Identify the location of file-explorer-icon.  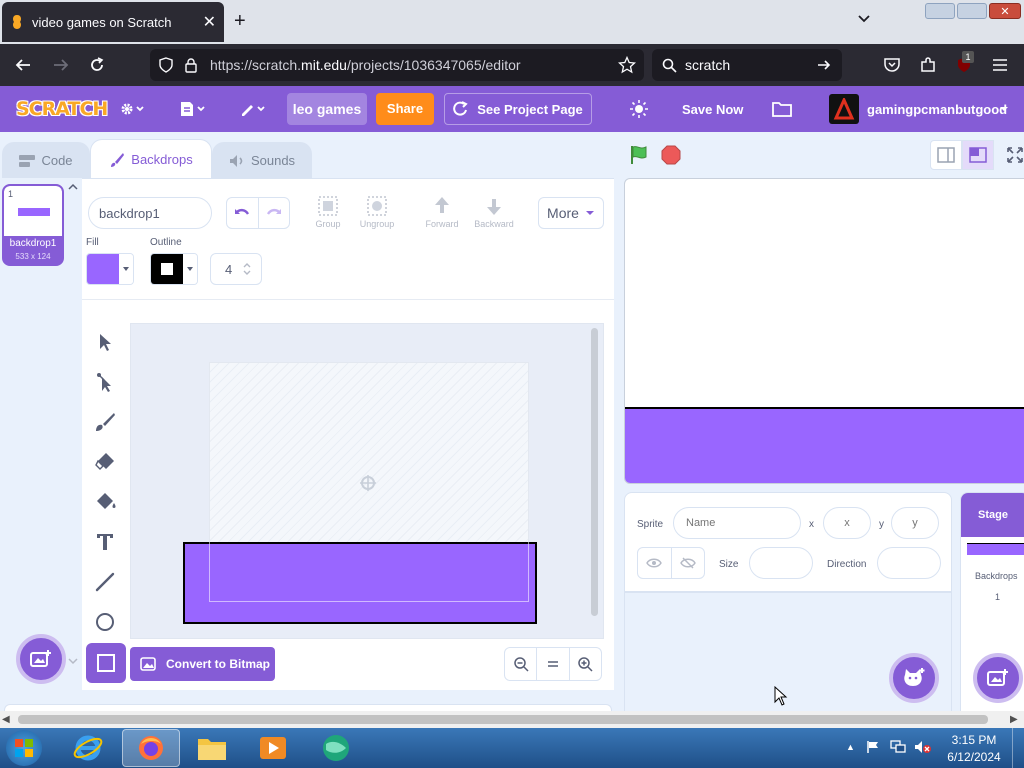
(212, 748).